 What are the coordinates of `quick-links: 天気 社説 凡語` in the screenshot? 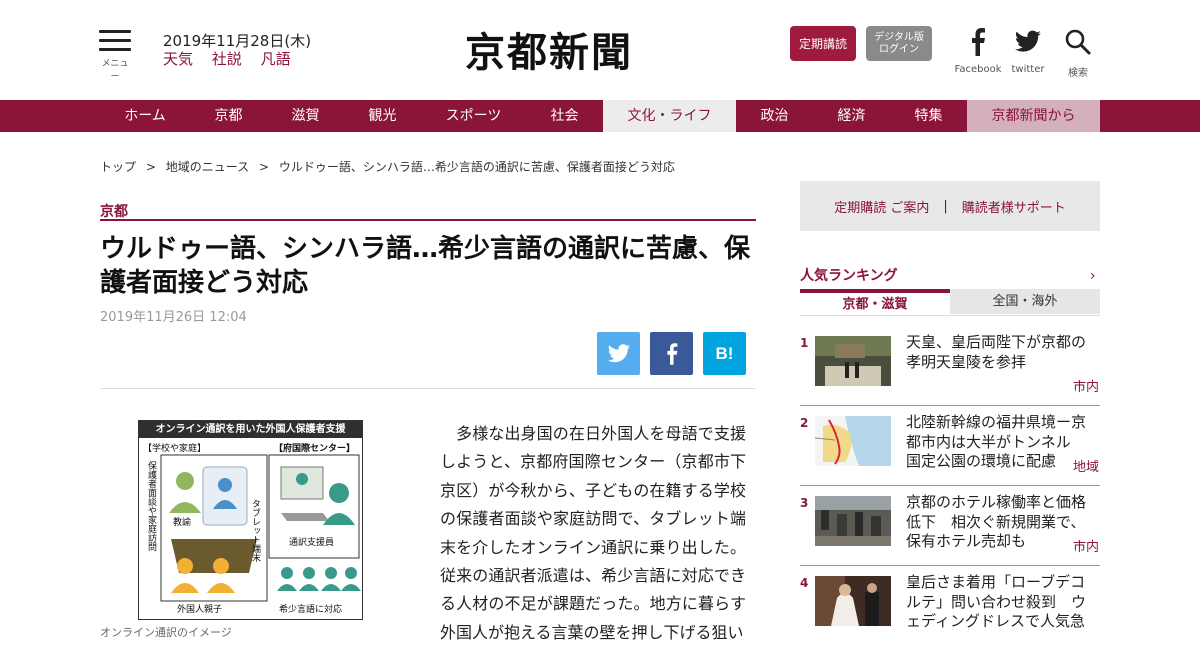 It's located at (234, 58).